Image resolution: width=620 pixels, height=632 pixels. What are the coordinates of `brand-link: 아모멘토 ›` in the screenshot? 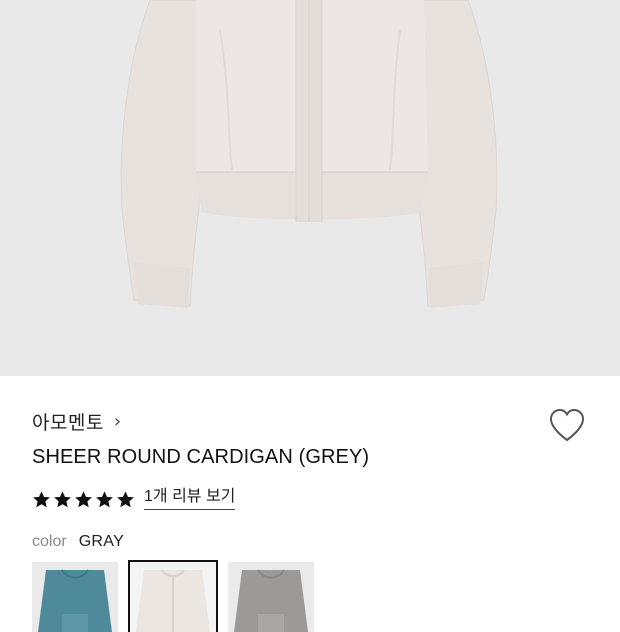 It's located at (76, 421).